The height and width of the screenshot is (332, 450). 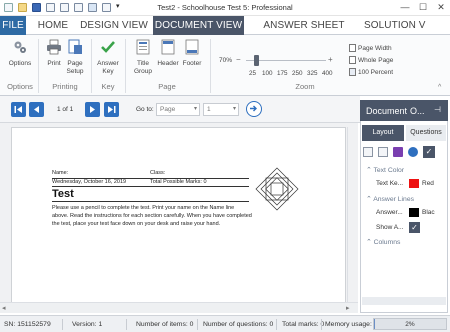 What do you see at coordinates (195, 109) in the screenshot?
I see `chevron-down-icon: ▾` at bounding box center [195, 109].